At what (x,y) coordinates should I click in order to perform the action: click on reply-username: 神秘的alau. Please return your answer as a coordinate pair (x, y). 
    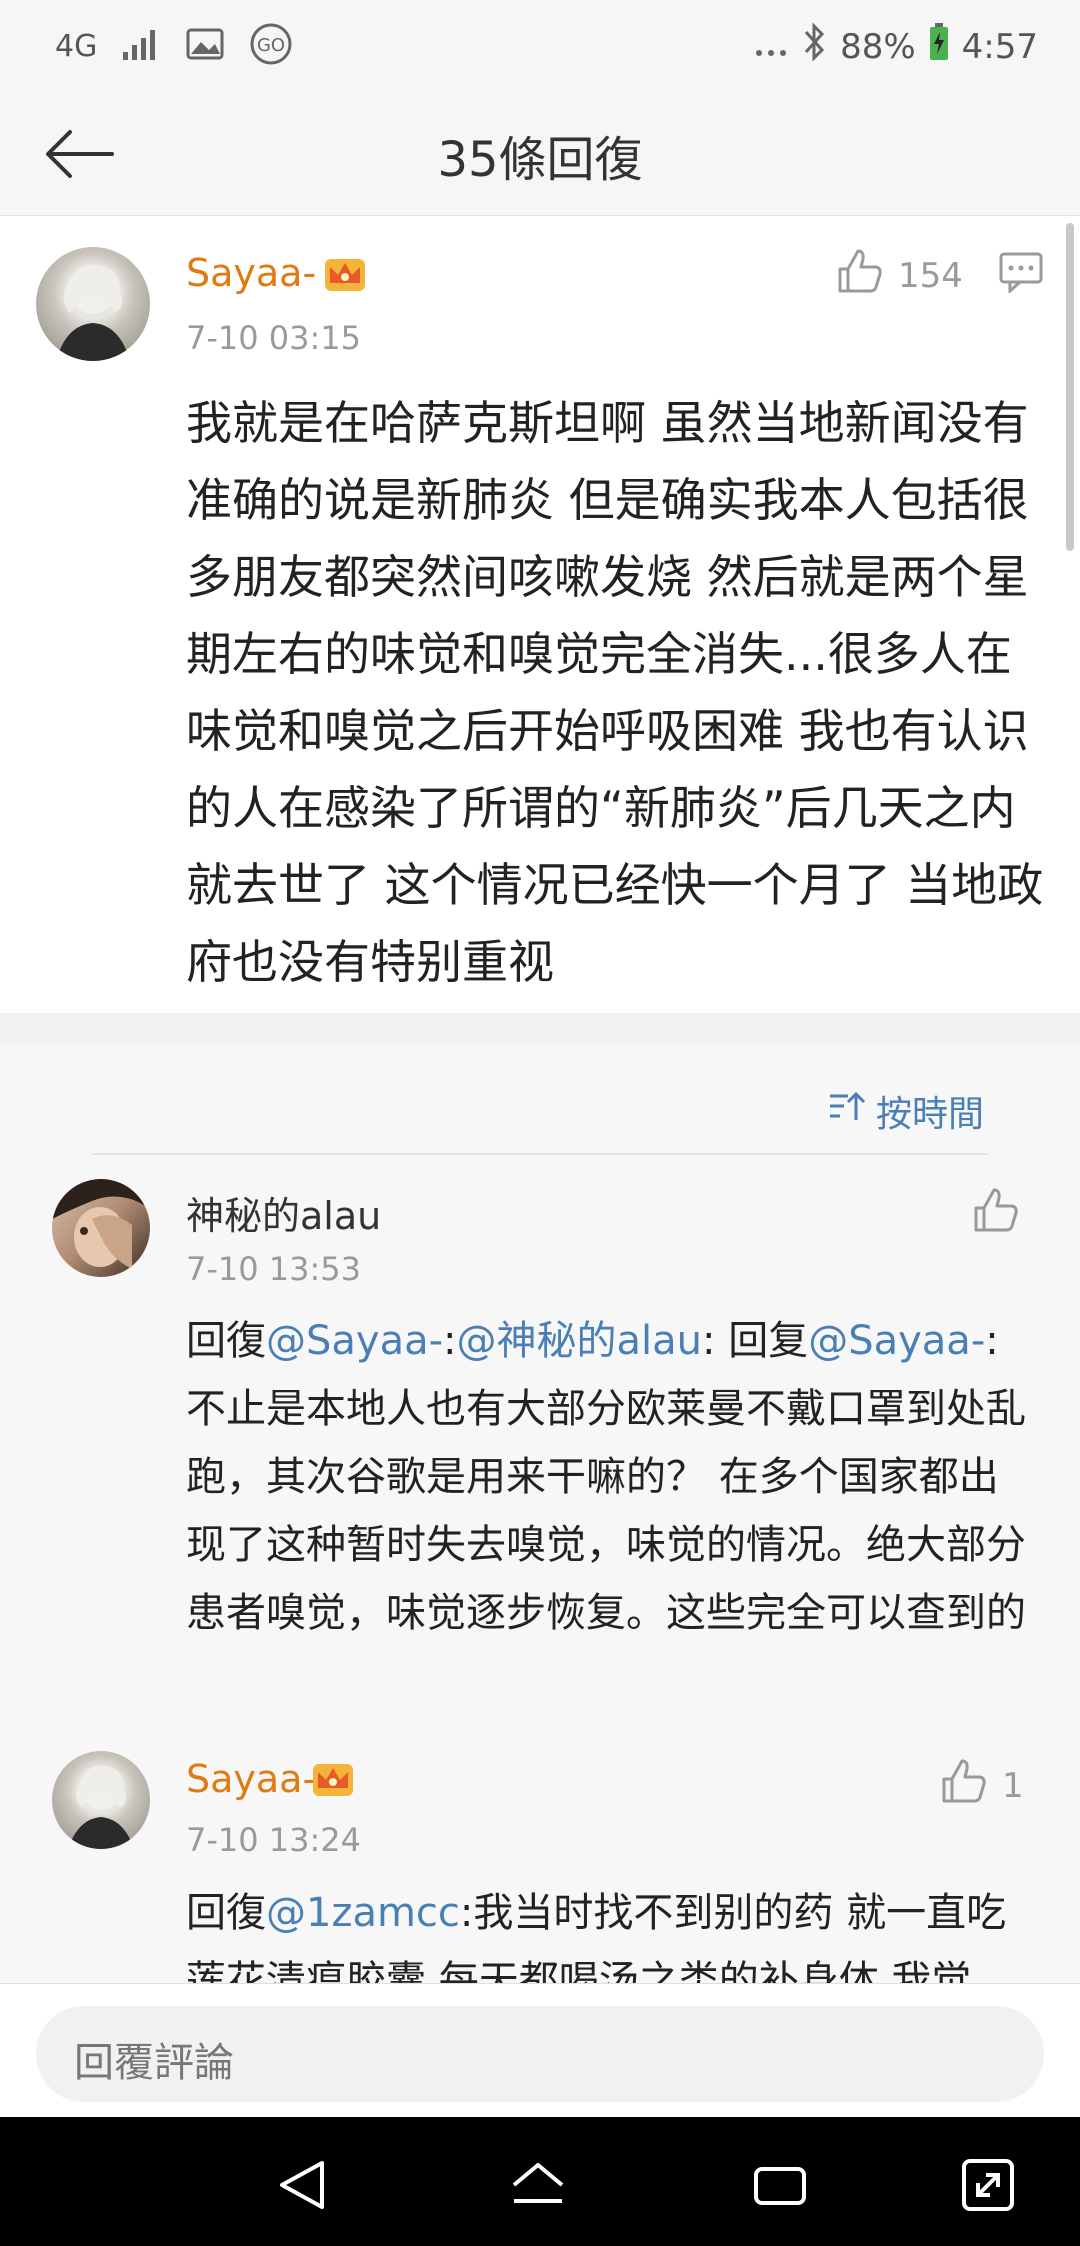
    Looking at the image, I should click on (283, 1212).